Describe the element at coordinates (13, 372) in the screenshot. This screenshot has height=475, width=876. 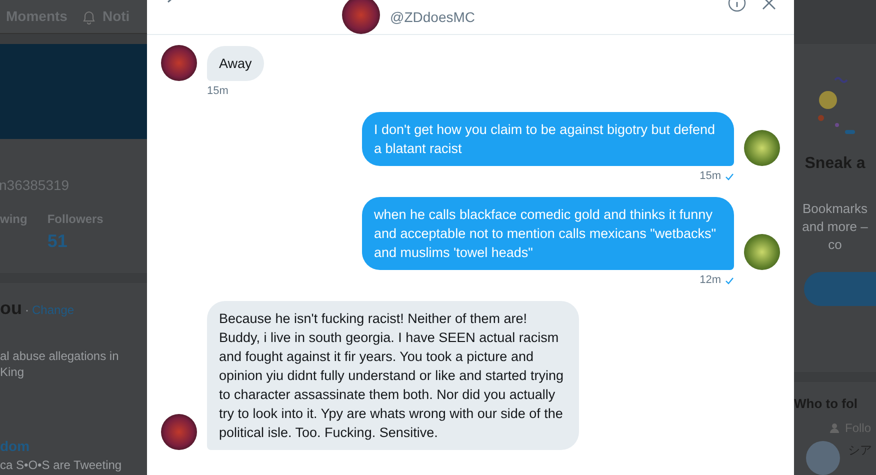
I see `trend-text: King` at that location.